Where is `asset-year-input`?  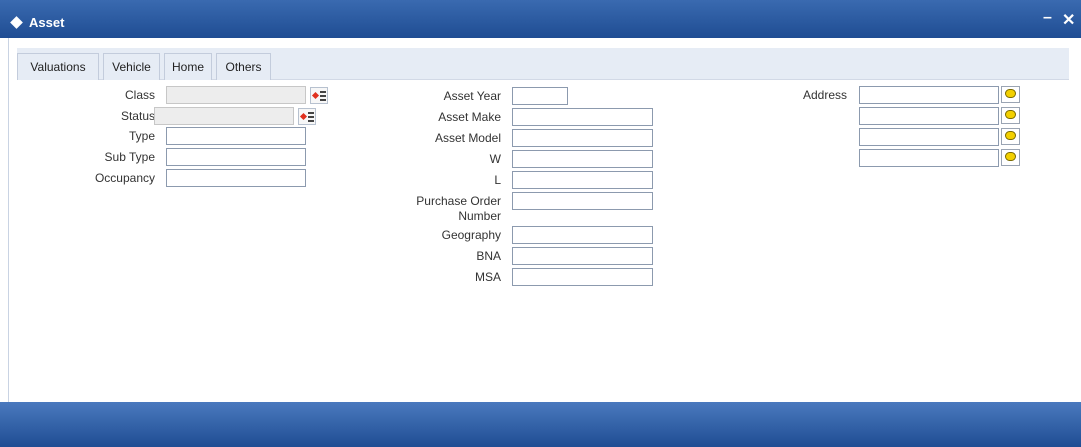 asset-year-input is located at coordinates (540, 96).